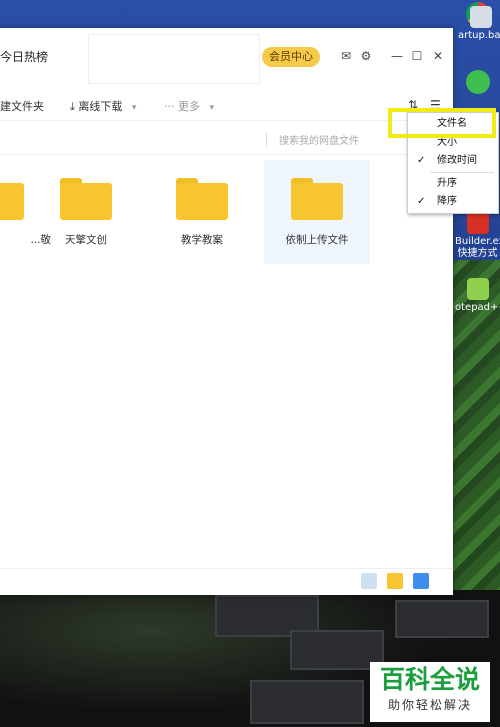 The image size is (500, 727). I want to click on more-label: 更多, so click(189, 106).